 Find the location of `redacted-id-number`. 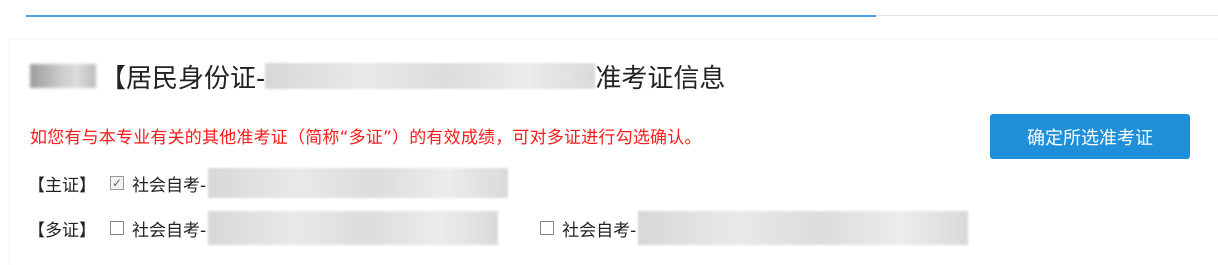

redacted-id-number is located at coordinates (430, 76).